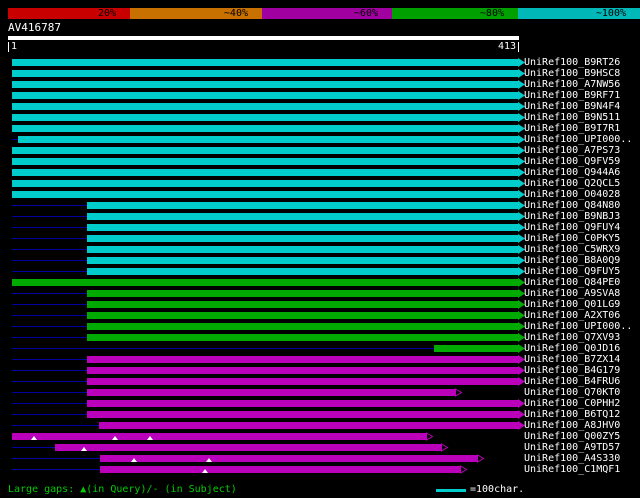  I want to click on alignment-row: UniRef100_B4FRU6, so click(320, 381).